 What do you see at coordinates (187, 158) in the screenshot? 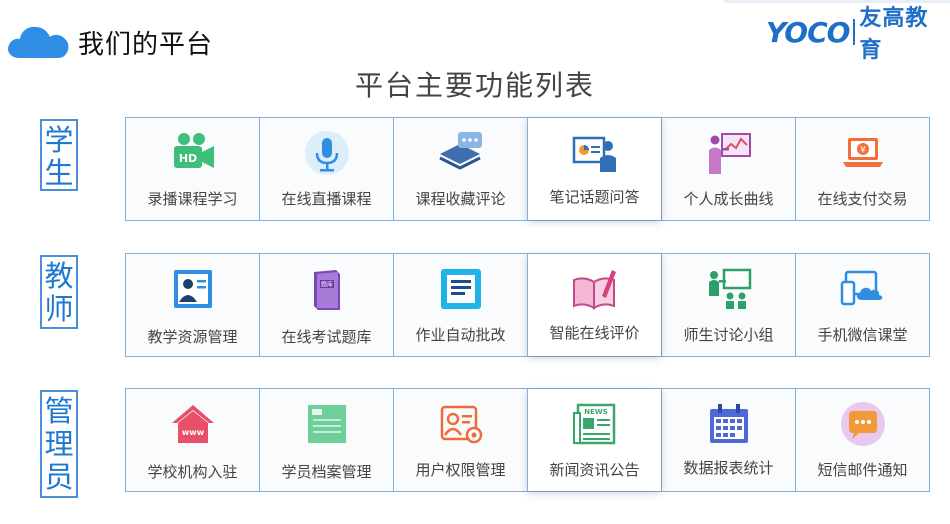
I see `svg-text: HD` at bounding box center [187, 158].